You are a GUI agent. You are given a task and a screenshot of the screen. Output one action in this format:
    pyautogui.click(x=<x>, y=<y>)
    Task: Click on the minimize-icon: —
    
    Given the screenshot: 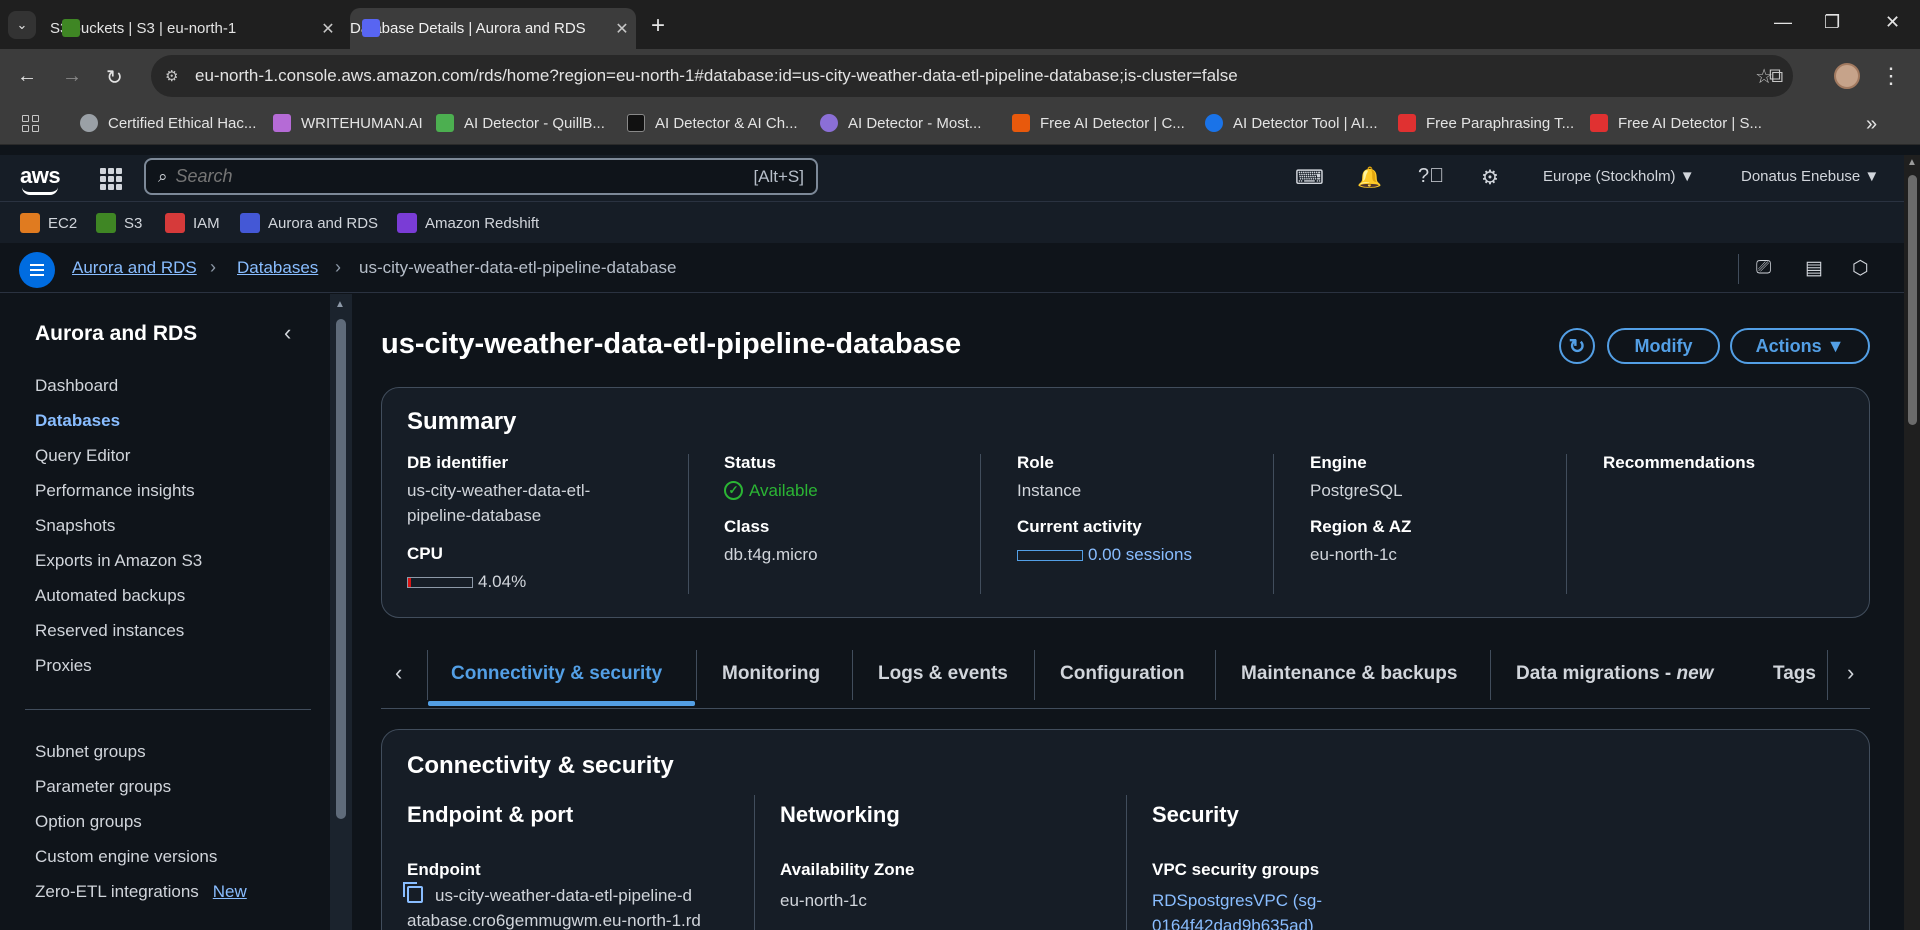 What is the action you would take?
    pyautogui.click(x=1783, y=22)
    